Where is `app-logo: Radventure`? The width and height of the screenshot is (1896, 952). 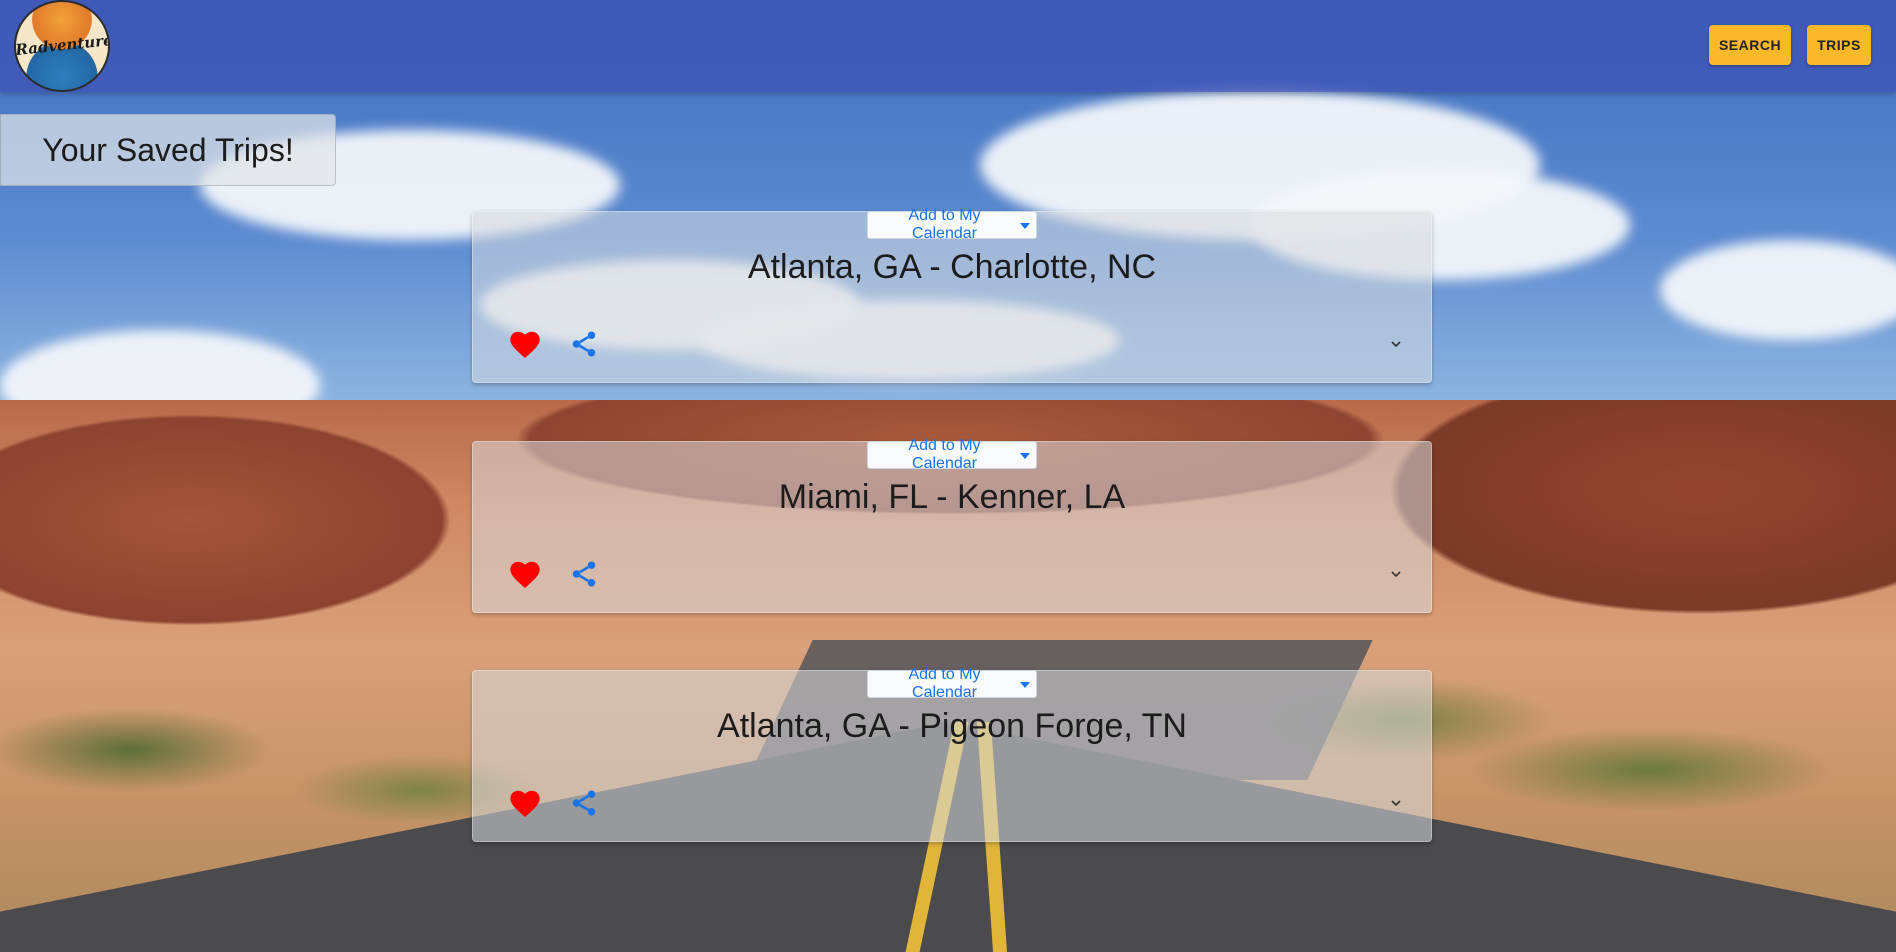
app-logo: Radventure is located at coordinates (62, 46).